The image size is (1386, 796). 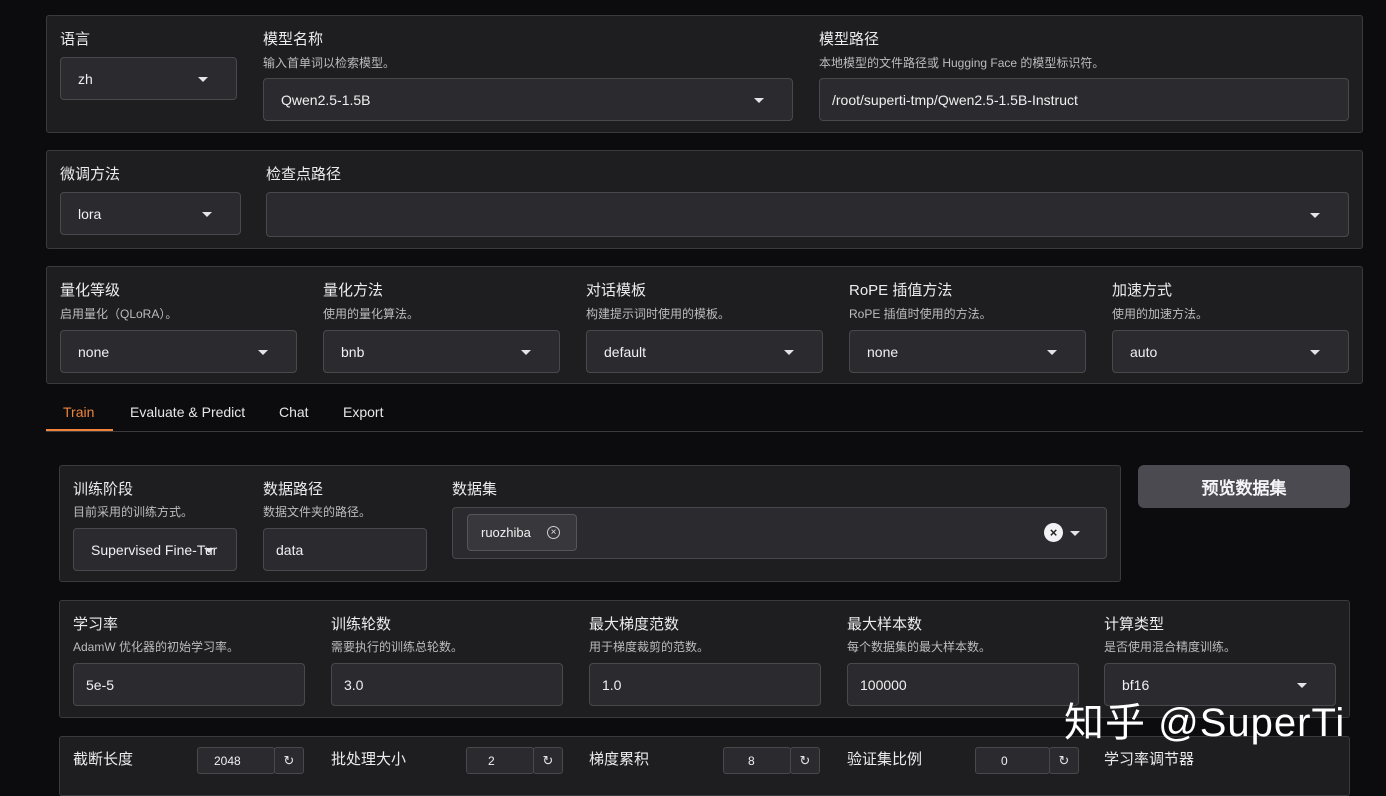 What do you see at coordinates (150, 213) in the screenshot?
I see `finetune-method-dropdown: lora` at bounding box center [150, 213].